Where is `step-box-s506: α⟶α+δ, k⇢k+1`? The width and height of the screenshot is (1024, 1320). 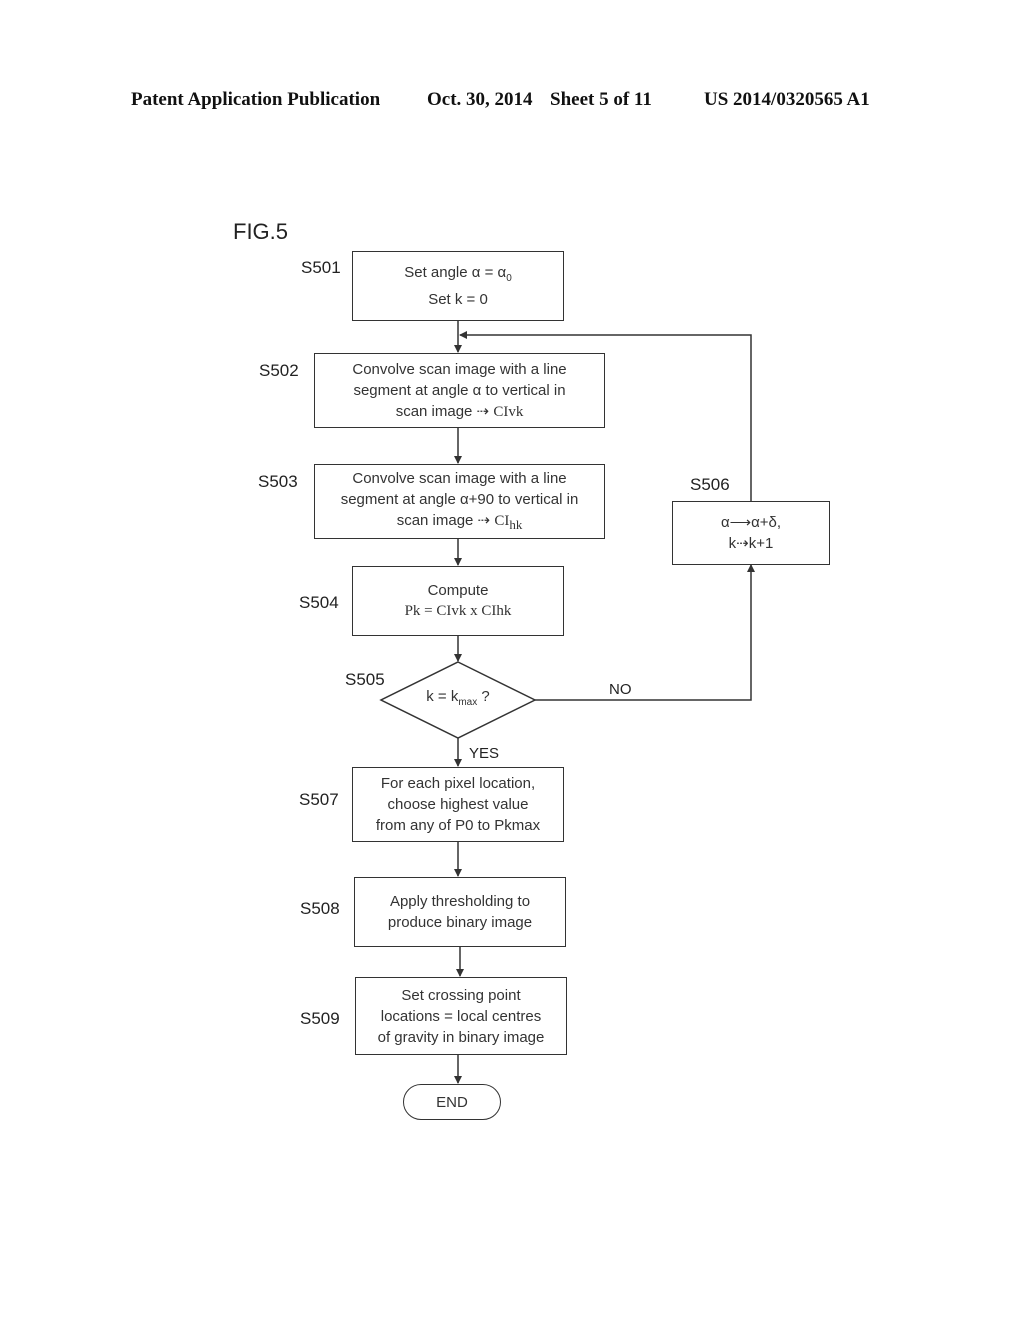 step-box-s506: α⟶α+δ, k⇢k+1 is located at coordinates (751, 533).